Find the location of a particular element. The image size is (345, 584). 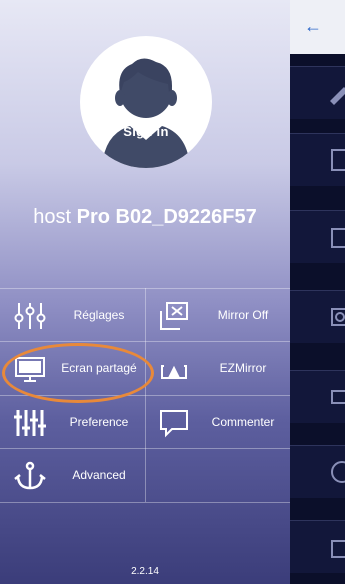

menu-comment: Commenter is located at coordinates (218, 422).